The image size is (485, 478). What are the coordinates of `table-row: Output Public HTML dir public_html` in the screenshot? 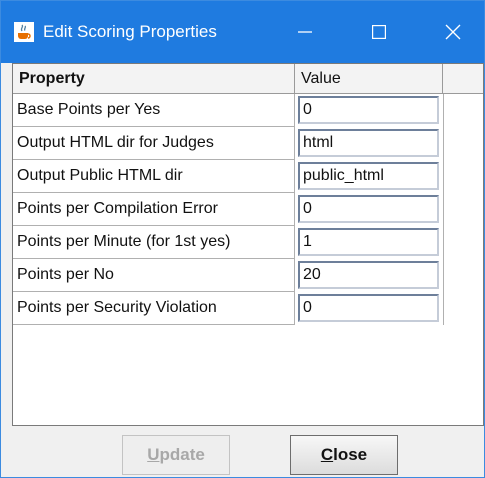 It's located at (228, 176).